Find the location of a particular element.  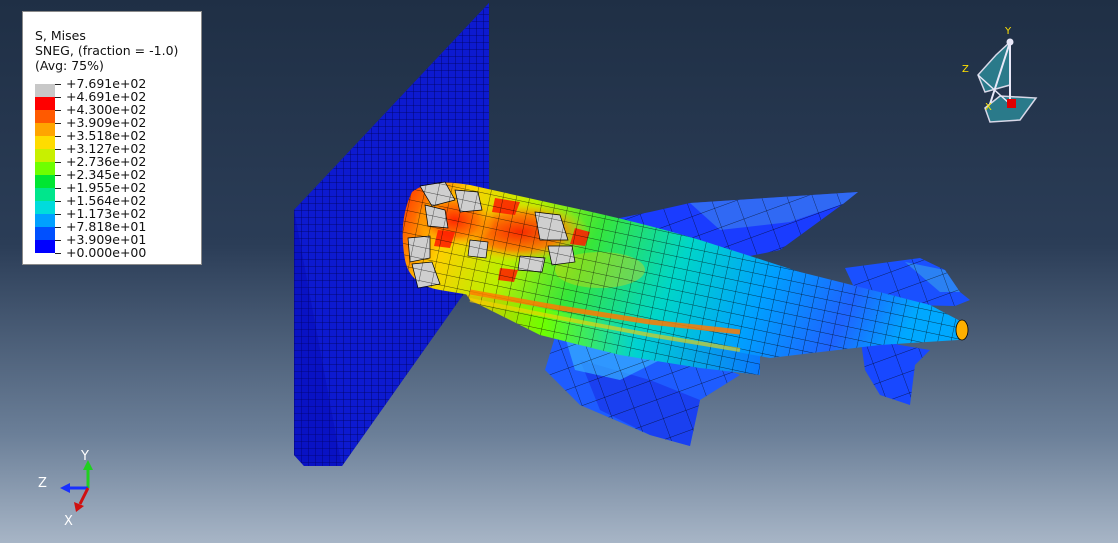

view-cube-x-label: X is located at coordinates (988, 107).